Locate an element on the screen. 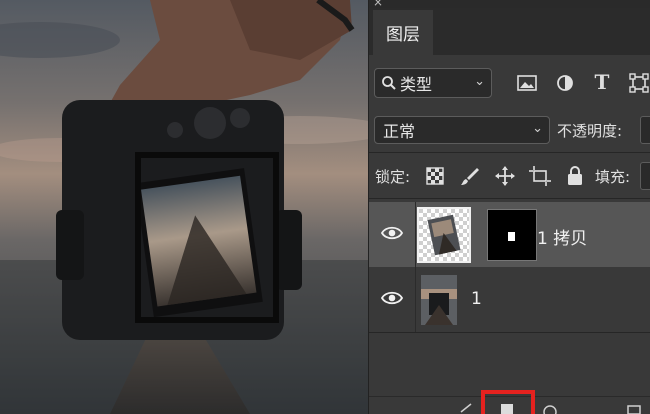  layer-mask-thumbnail is located at coordinates (512, 235).